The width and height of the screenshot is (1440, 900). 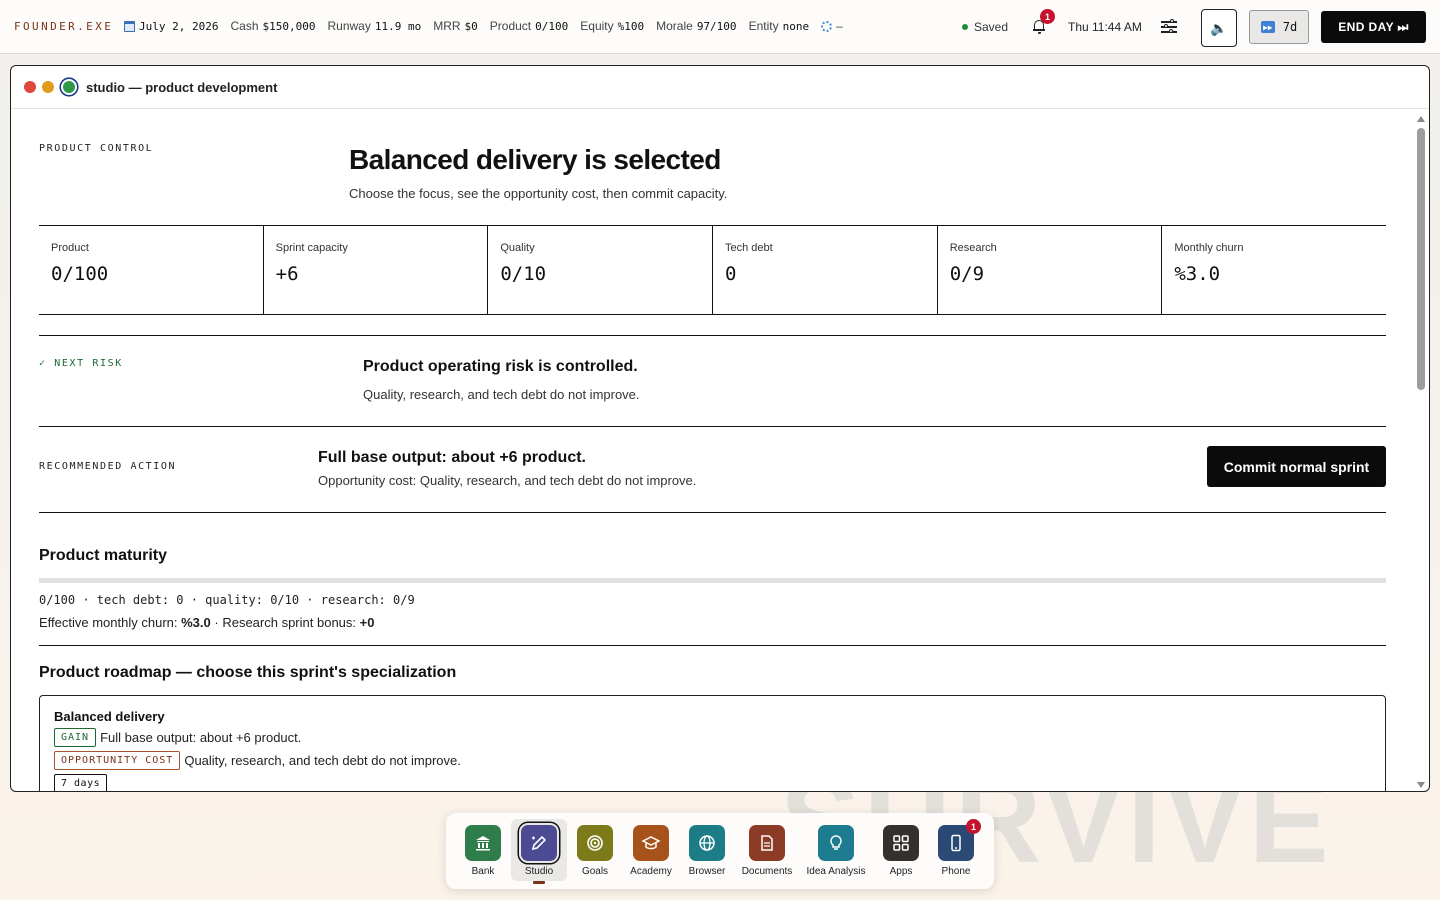 I want to click on maximize-window-button, so click(x=69, y=87).